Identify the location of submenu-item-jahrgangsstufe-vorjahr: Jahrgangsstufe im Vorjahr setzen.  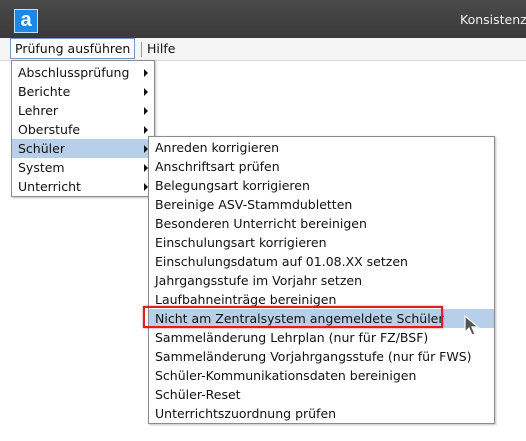
(321, 280).